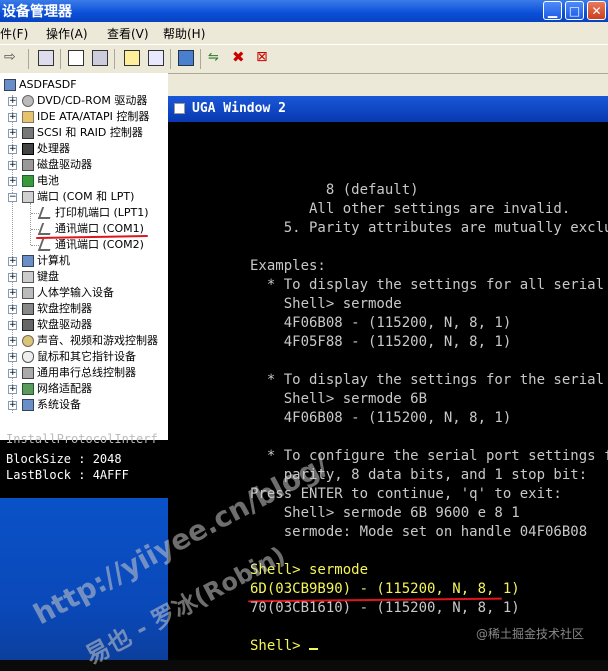 The image size is (608, 671). I want to click on console-line: 4F06B08 - (115200, N, 8, 1), so click(381, 323).